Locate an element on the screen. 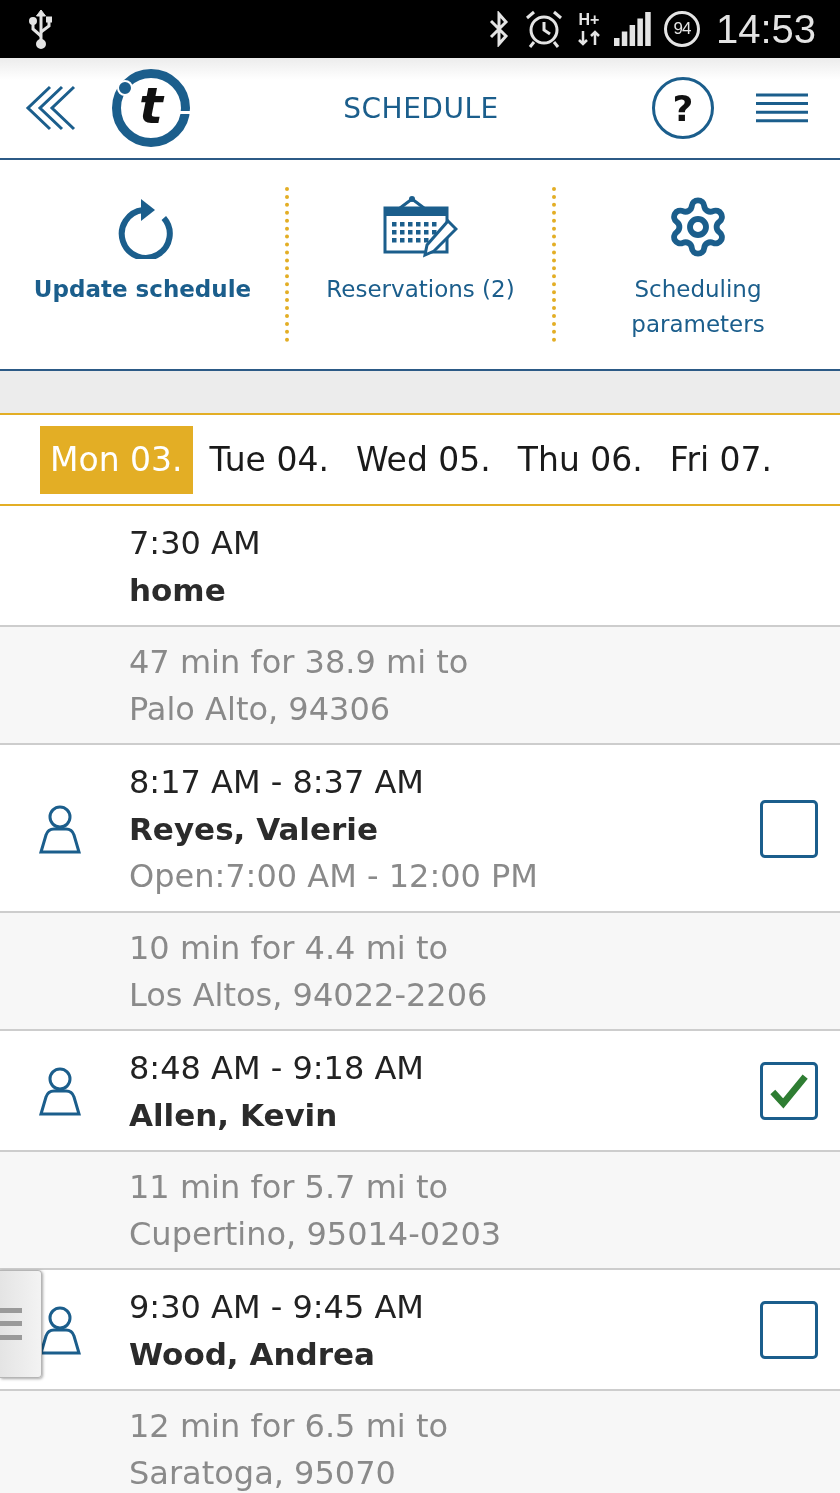 The image size is (840, 1493). time-text: 8:17 AM - 8:37 AM is located at coordinates (276, 781).